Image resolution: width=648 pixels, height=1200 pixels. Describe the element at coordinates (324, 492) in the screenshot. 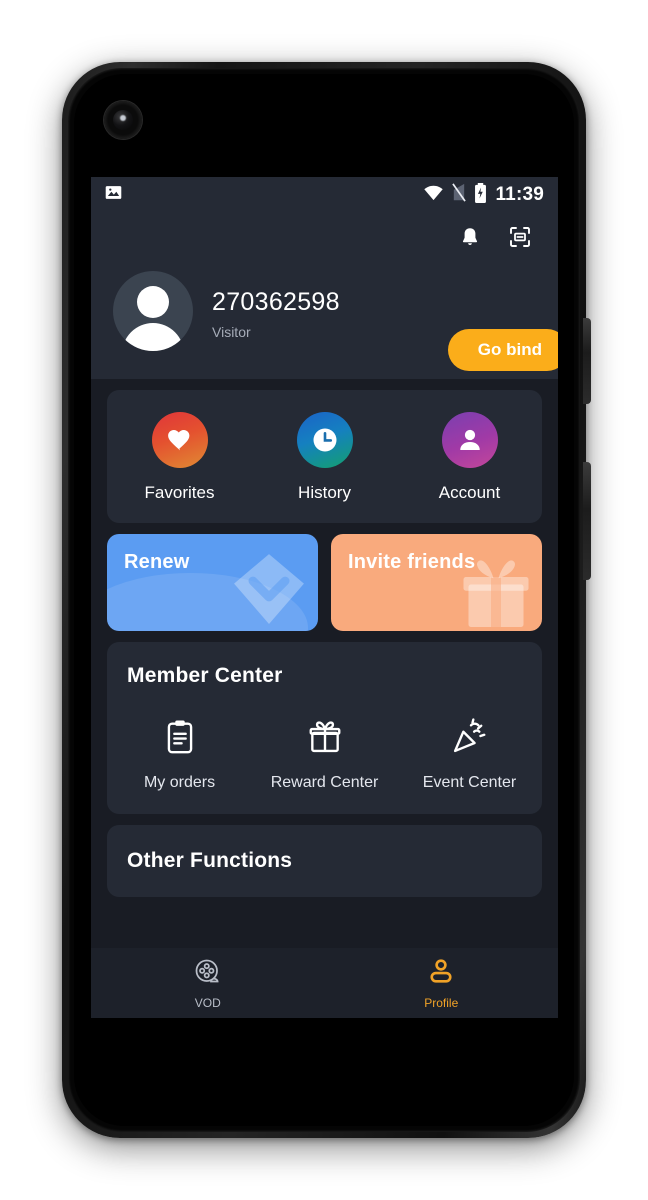

I see `quick-action-label: History` at that location.